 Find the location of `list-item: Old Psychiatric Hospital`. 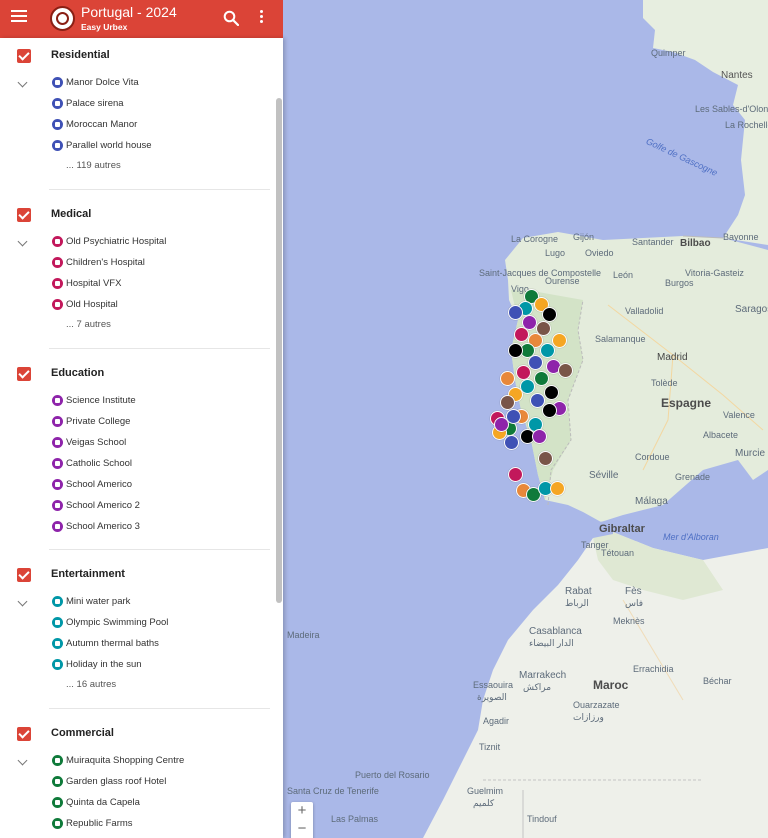

list-item: Old Psychiatric Hospital is located at coordinates (109, 241).